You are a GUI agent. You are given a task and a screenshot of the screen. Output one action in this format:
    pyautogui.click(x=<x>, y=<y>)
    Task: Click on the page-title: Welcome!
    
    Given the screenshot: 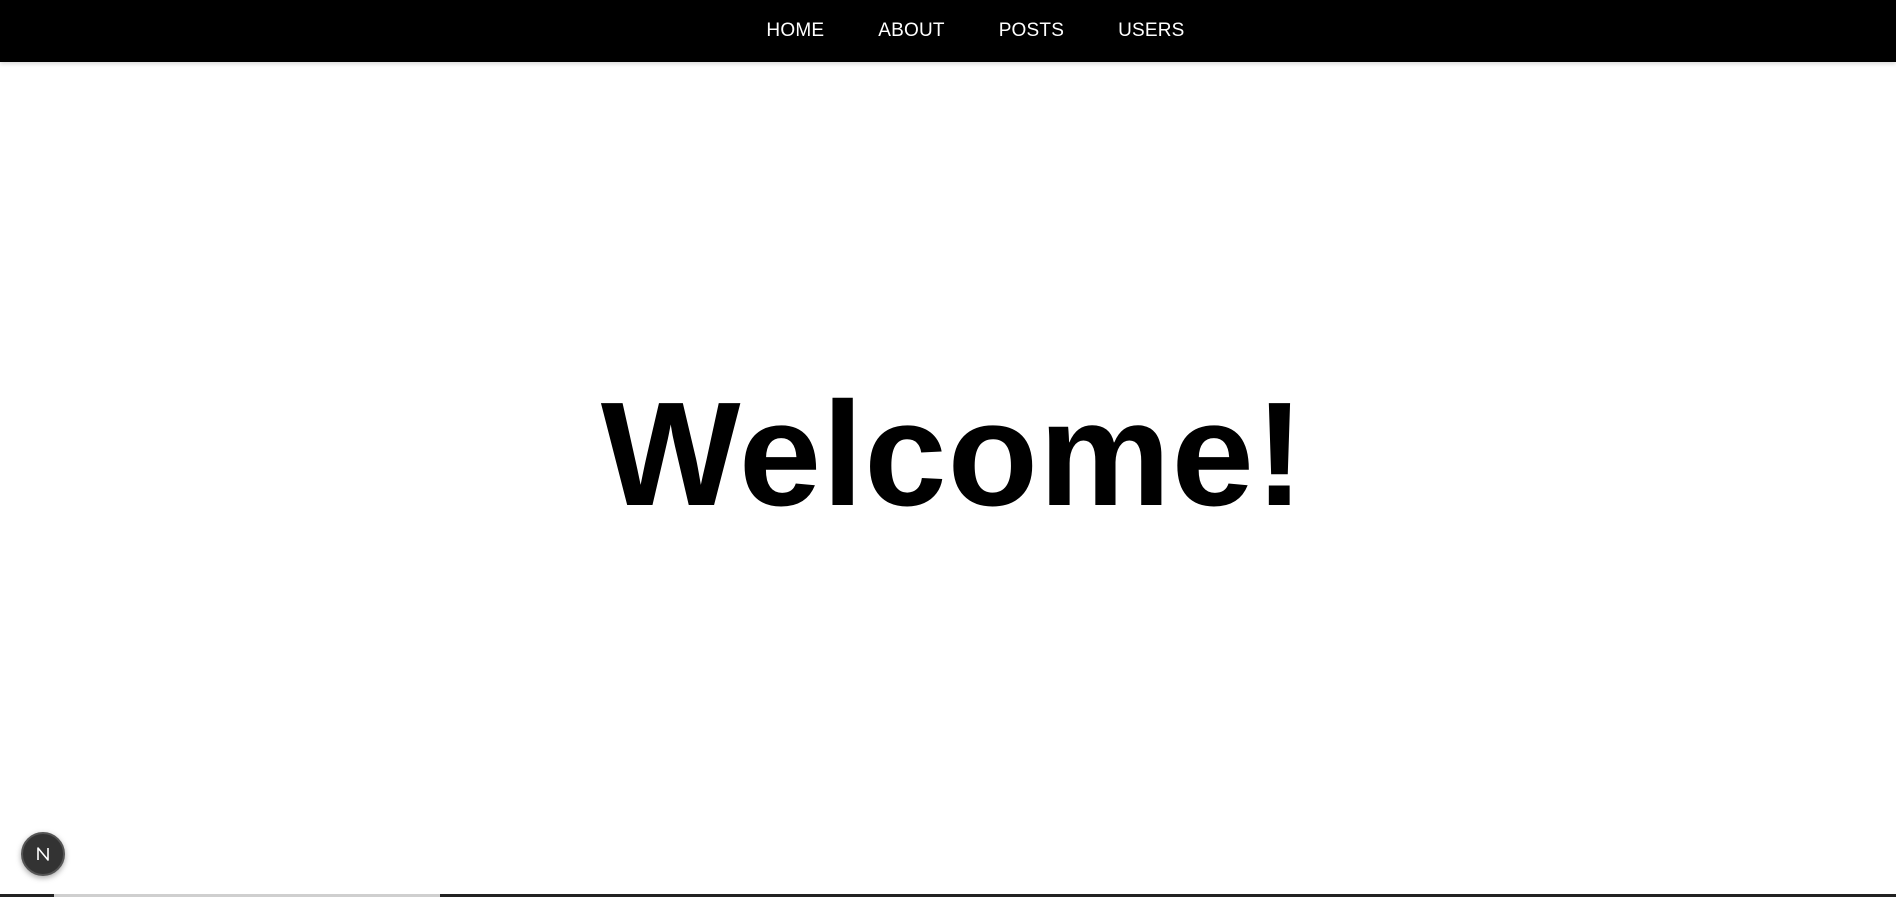 What is the action you would take?
    pyautogui.click(x=953, y=454)
    